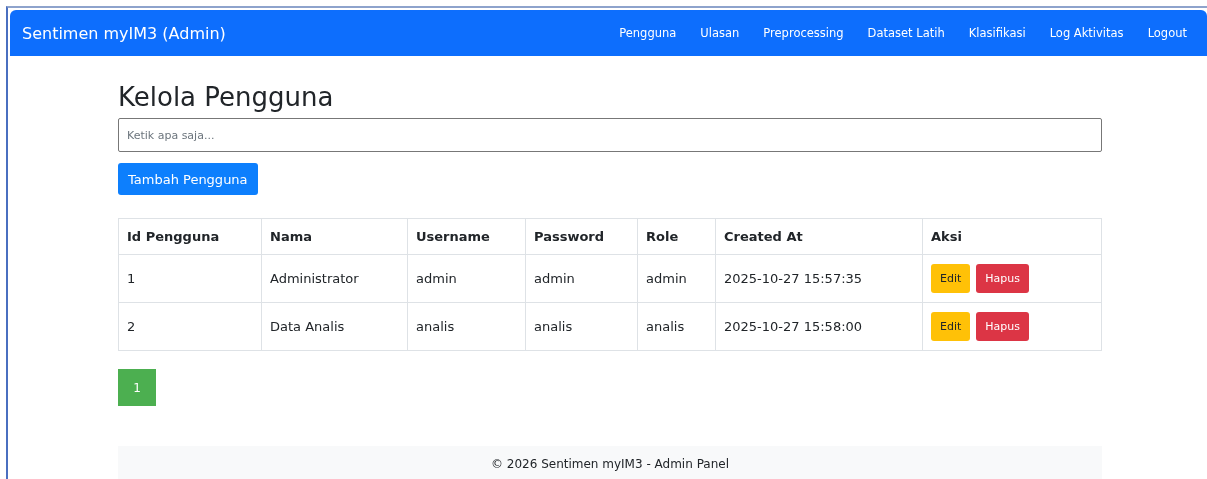 The width and height of the screenshot is (1207, 479). What do you see at coordinates (997, 33) in the screenshot?
I see `nav-link: Klasifikasi` at bounding box center [997, 33].